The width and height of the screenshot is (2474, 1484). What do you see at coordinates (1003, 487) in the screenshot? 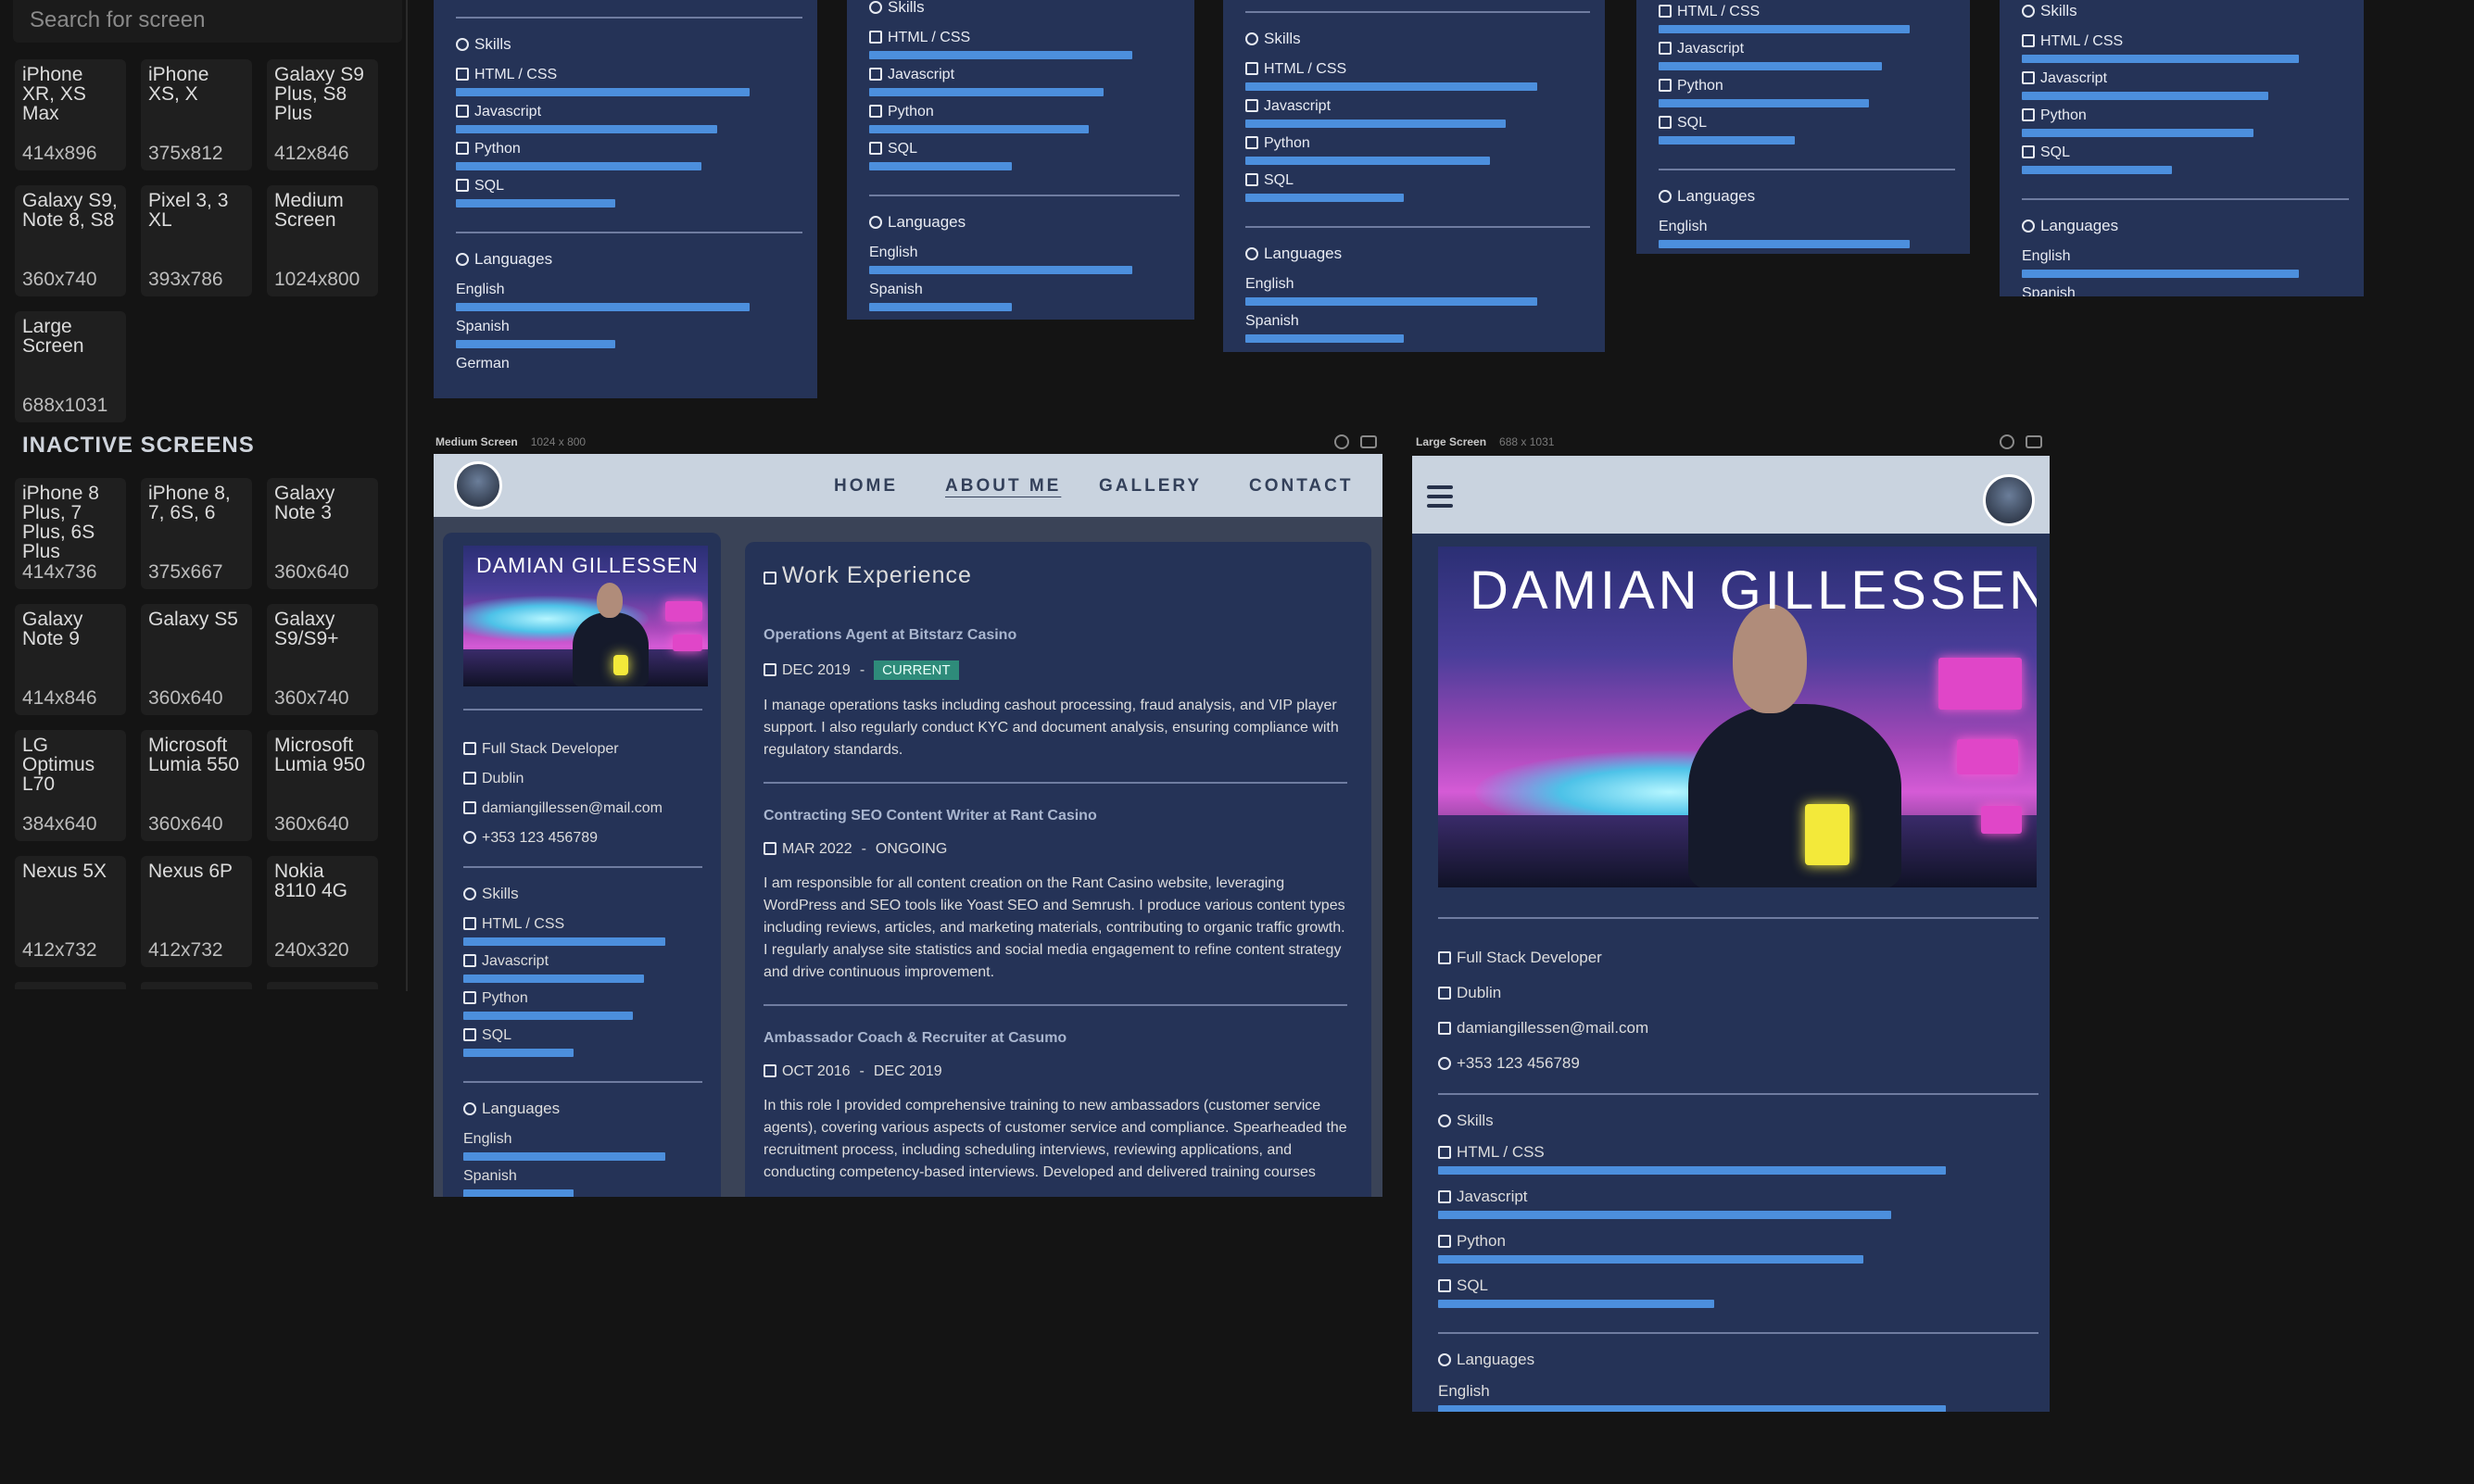
I see `nav-link-about-me: ABOUT ME` at bounding box center [1003, 487].